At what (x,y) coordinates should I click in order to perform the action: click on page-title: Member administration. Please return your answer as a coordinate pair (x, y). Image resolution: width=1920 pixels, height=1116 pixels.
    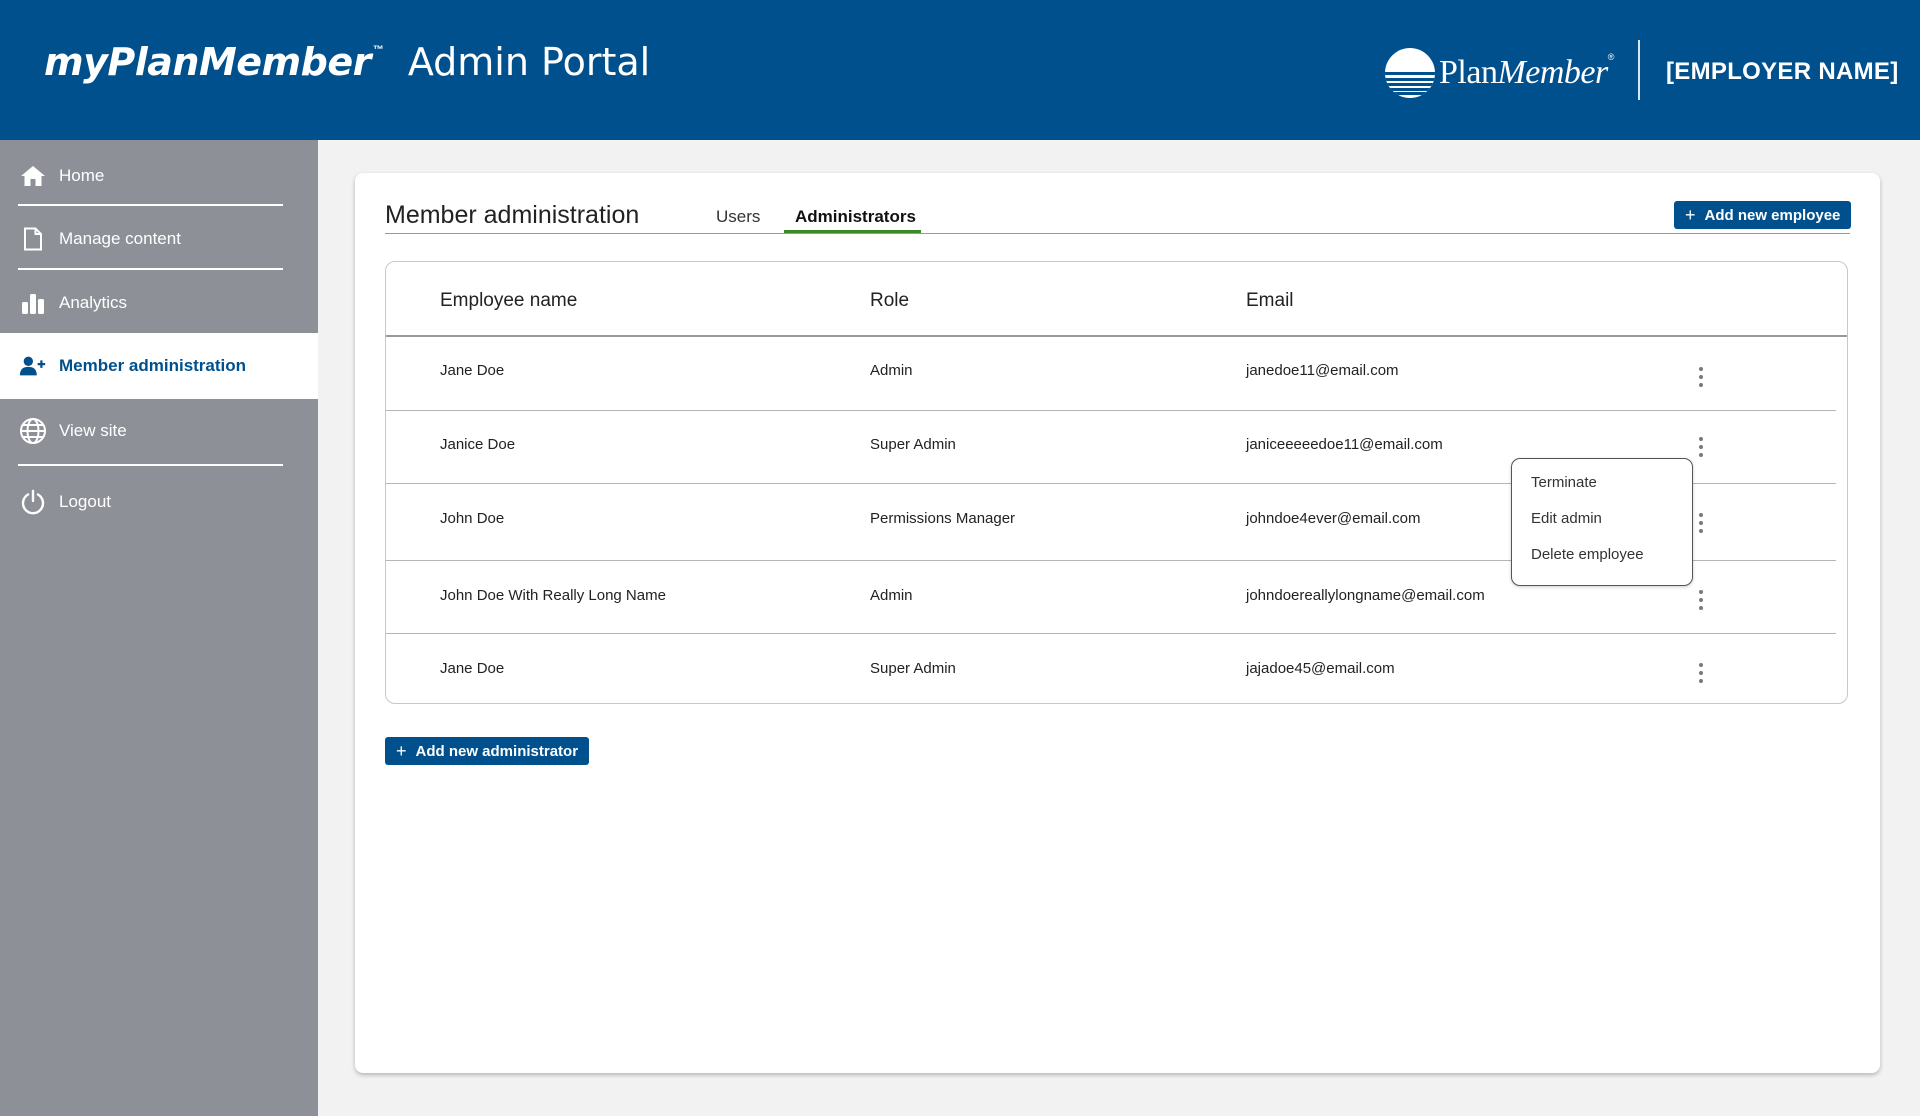
    Looking at the image, I should click on (512, 215).